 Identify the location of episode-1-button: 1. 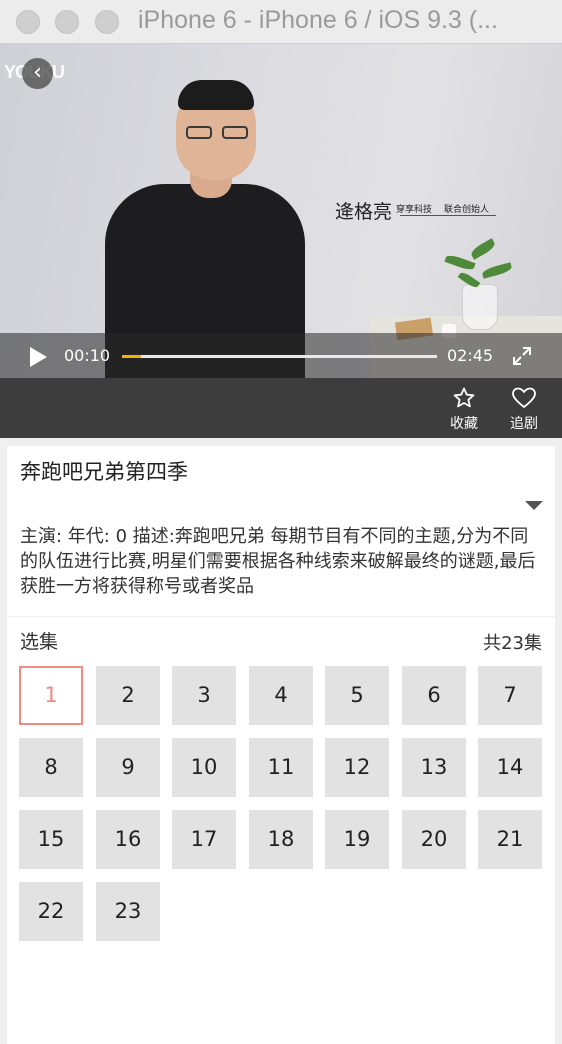
(51, 695).